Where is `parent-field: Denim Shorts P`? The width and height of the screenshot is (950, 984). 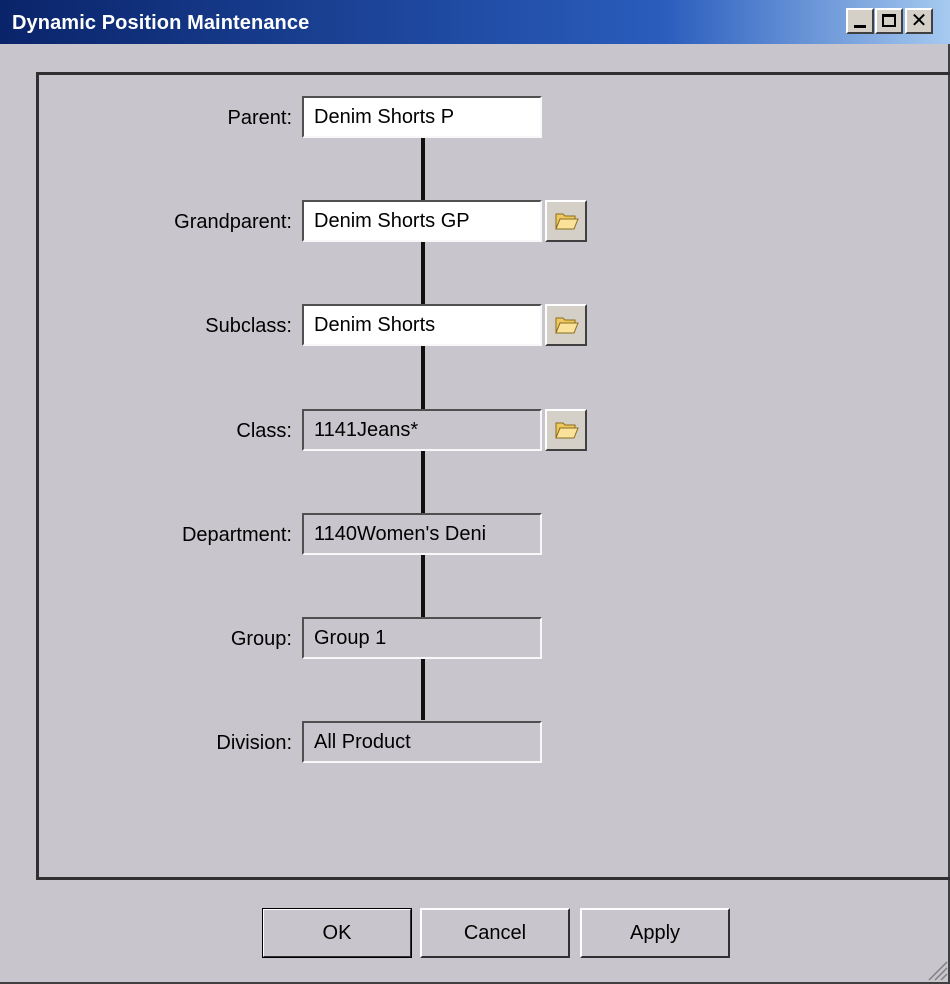
parent-field: Denim Shorts P is located at coordinates (422, 117).